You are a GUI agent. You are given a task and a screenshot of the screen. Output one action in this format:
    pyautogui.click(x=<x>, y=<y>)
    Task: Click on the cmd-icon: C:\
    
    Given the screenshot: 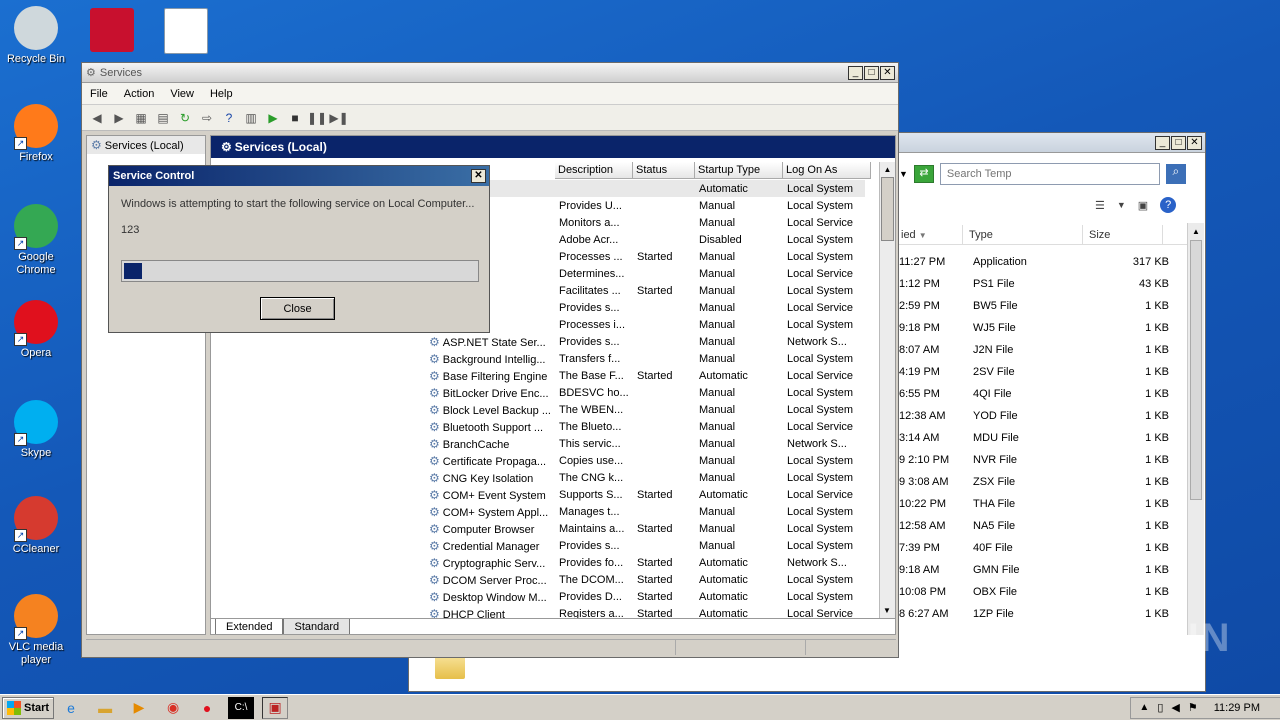 What is the action you would take?
    pyautogui.click(x=241, y=707)
    